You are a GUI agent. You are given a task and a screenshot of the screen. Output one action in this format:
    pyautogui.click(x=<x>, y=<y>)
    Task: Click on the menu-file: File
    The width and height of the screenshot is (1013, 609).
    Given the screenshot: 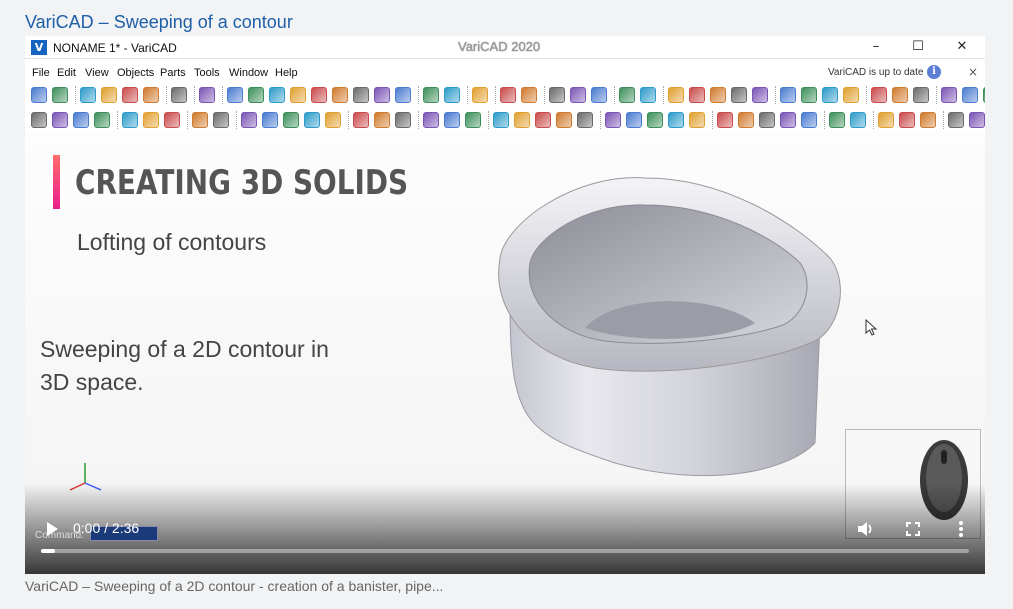 What is the action you would take?
    pyautogui.click(x=41, y=73)
    